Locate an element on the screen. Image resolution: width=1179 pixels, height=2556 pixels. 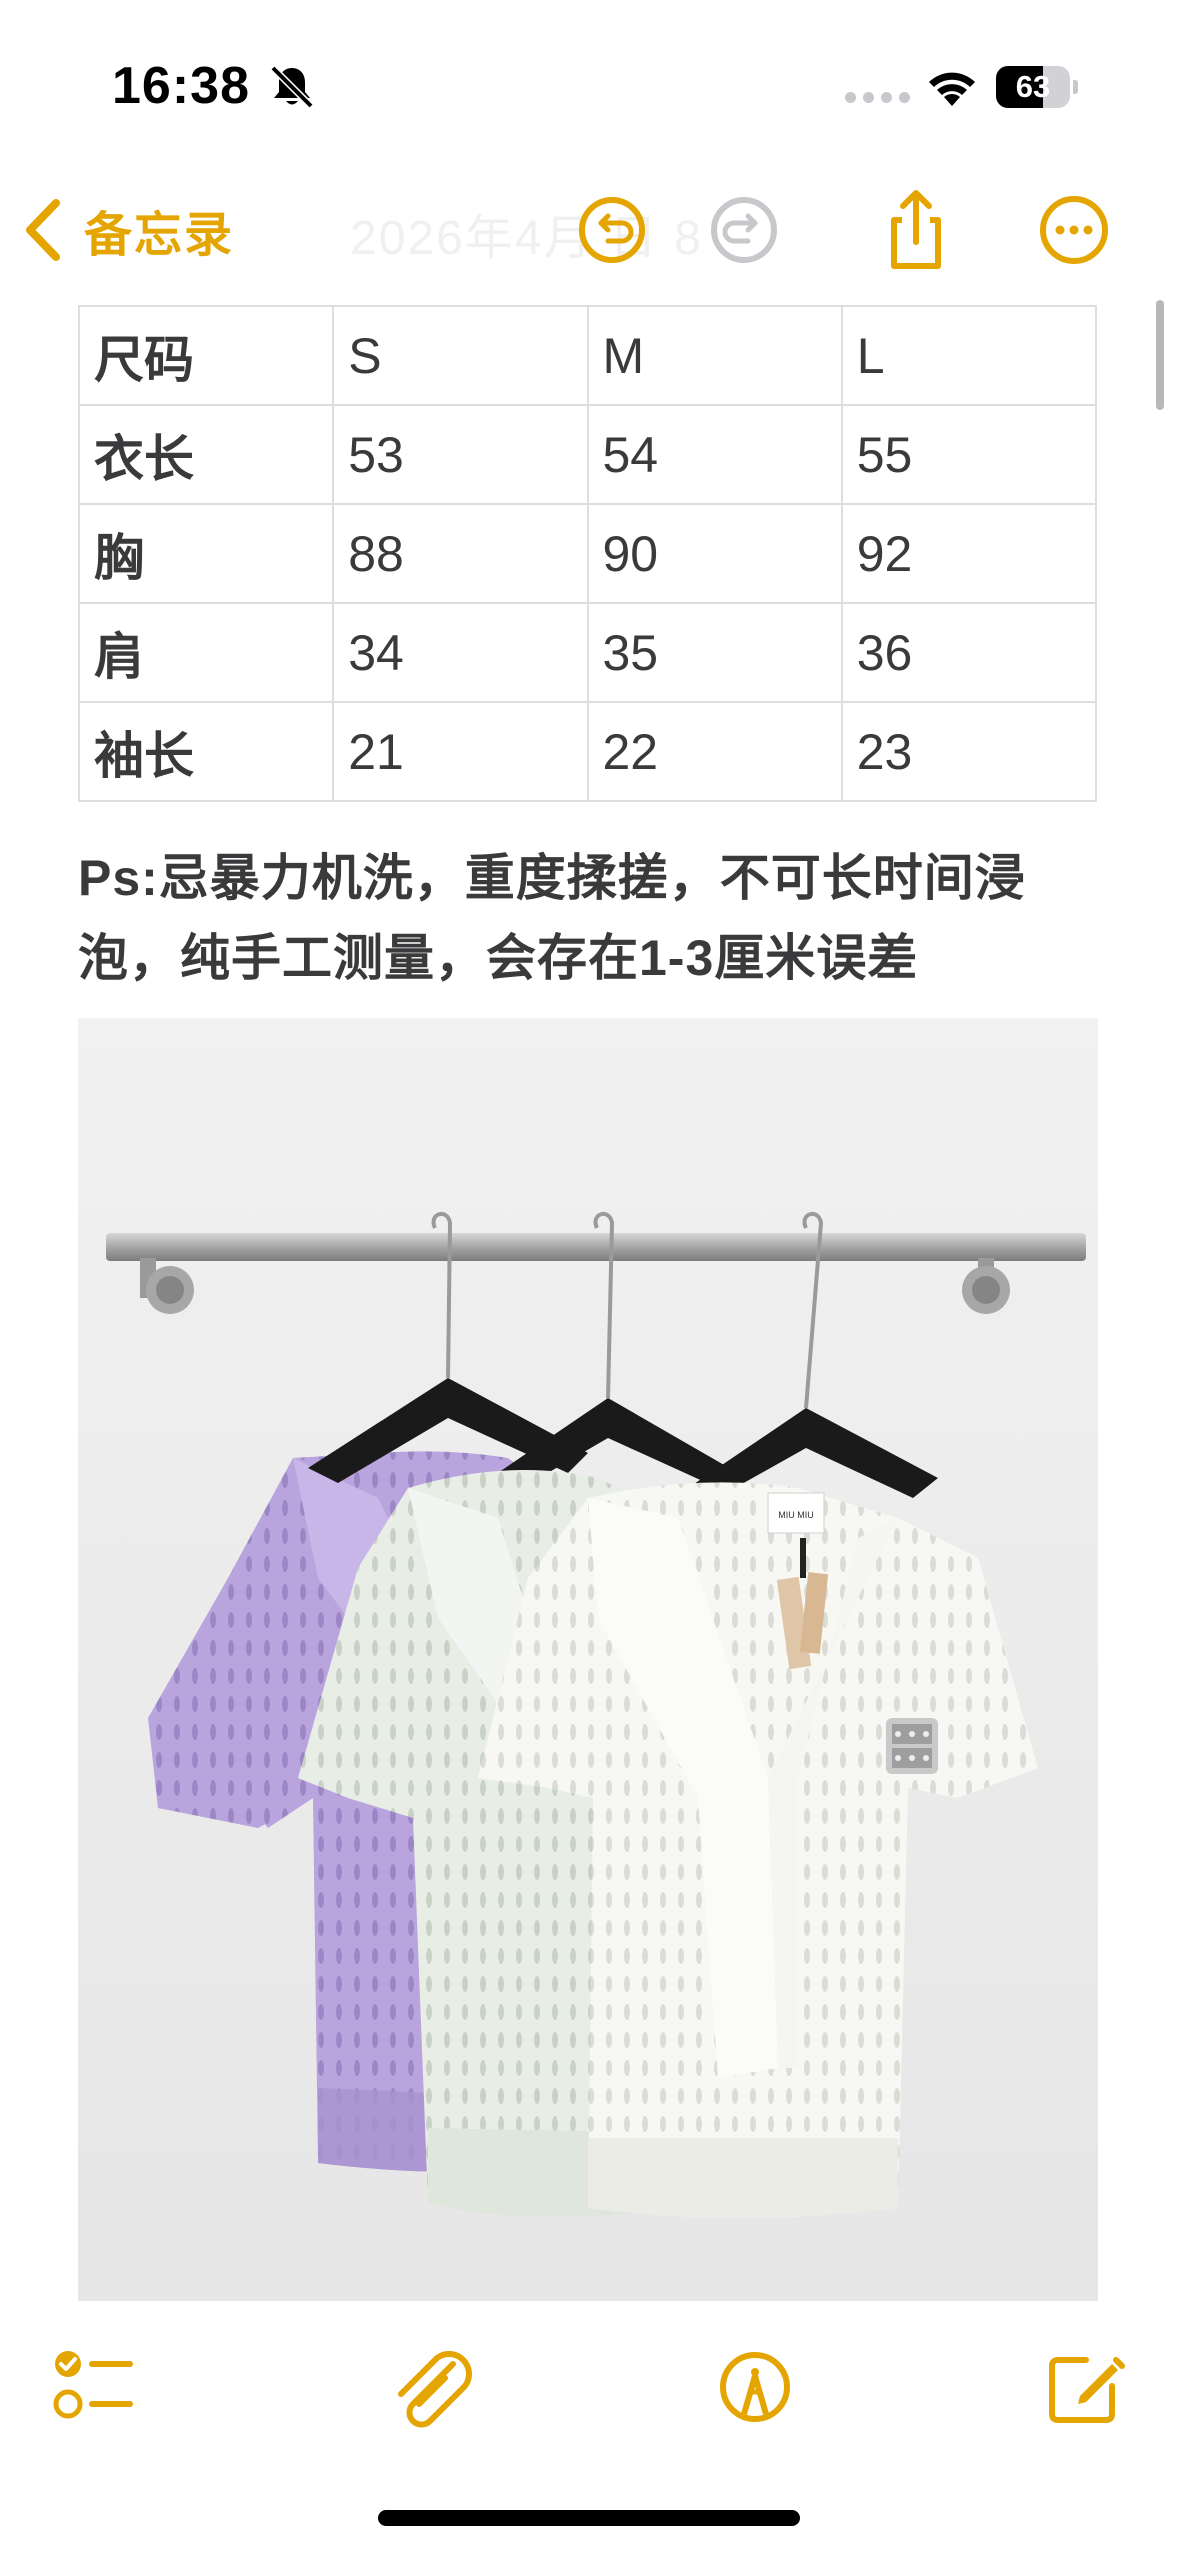
table-row: 袖长 21 22 23 is located at coordinates (587, 751).